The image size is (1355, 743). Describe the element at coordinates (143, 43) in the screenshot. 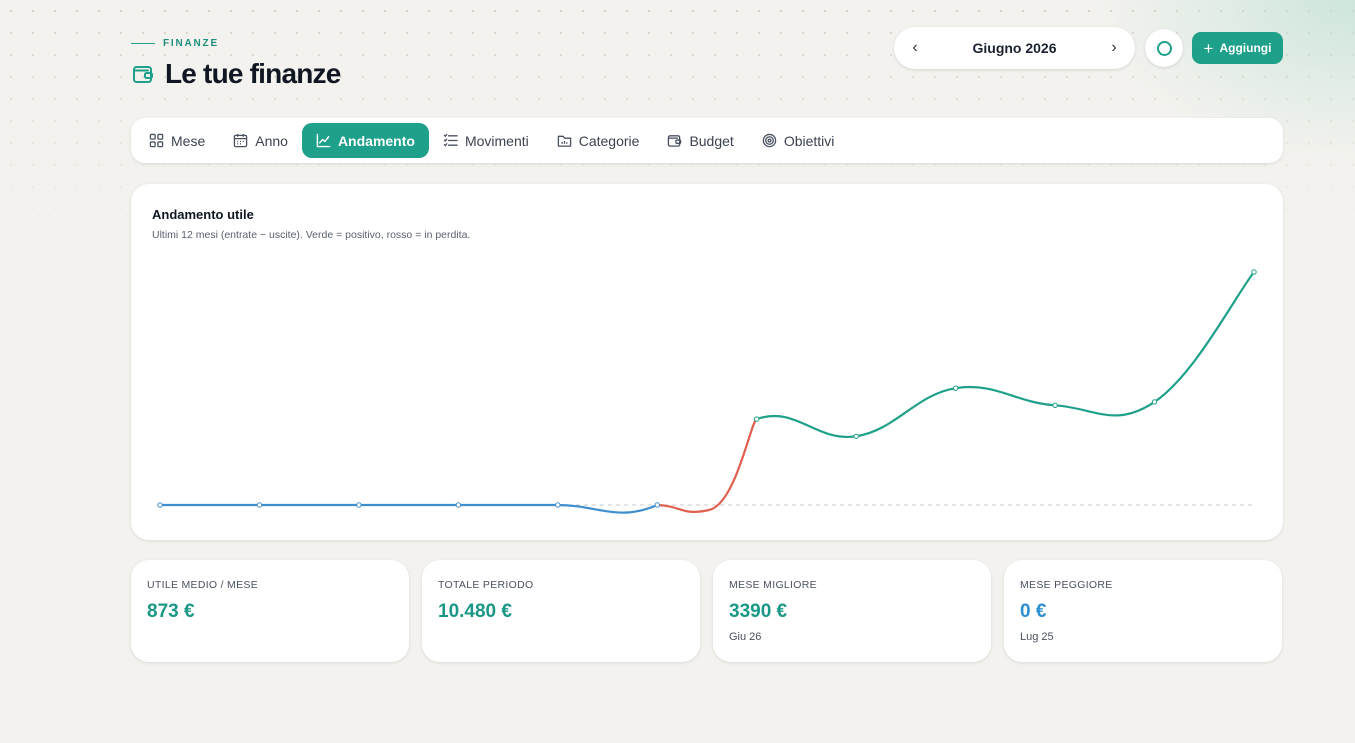

I see `eyebrow-line` at that location.